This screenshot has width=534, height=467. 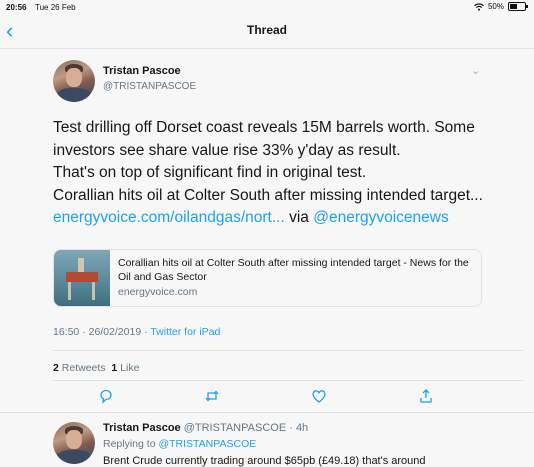 What do you see at coordinates (267, 398) in the screenshot?
I see `tweet-actions` at bounding box center [267, 398].